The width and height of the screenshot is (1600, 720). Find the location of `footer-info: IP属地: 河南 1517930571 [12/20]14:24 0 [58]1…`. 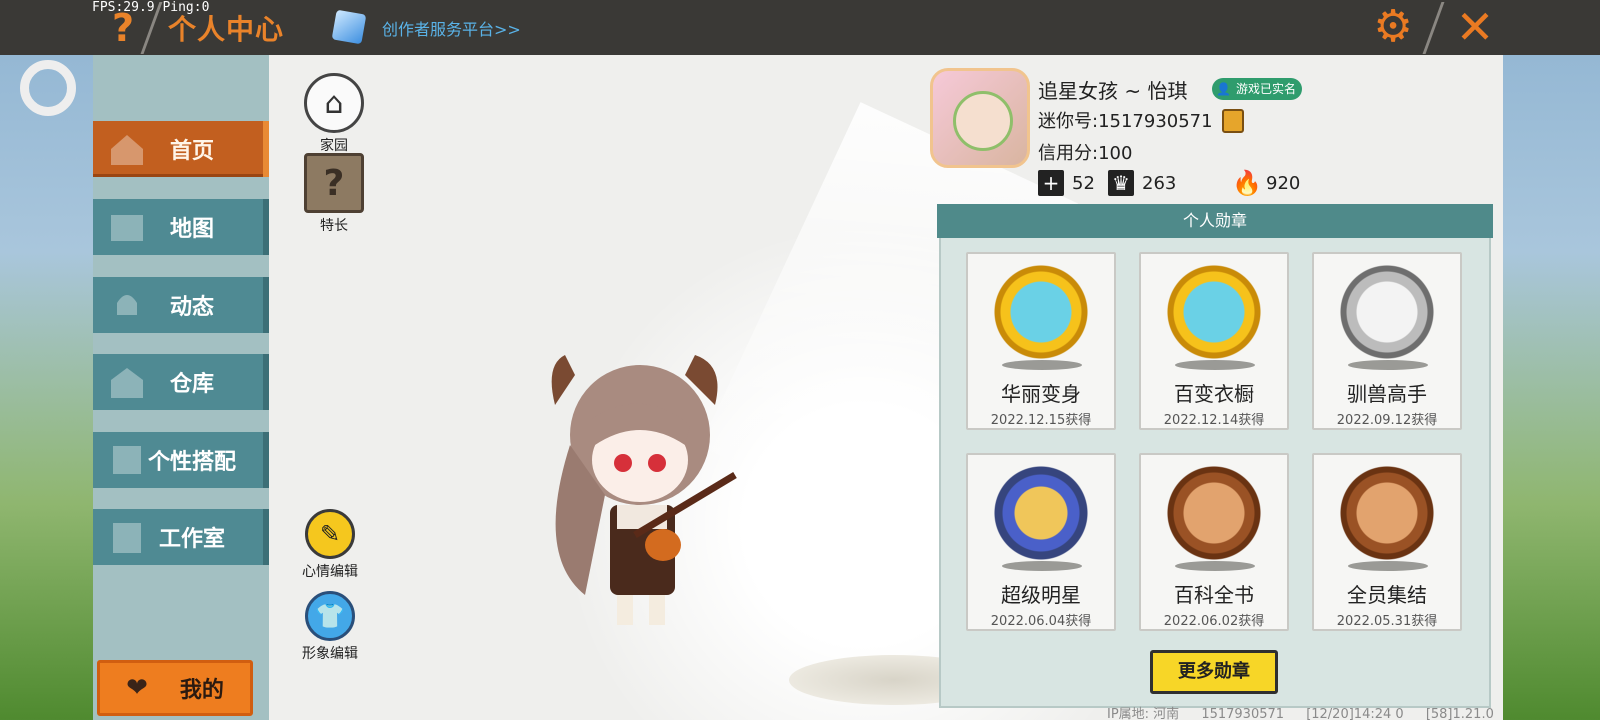

footer-info: IP属地: 河南 1517930571 [12/20]14:24 0 [58]1… is located at coordinates (1309, 711).